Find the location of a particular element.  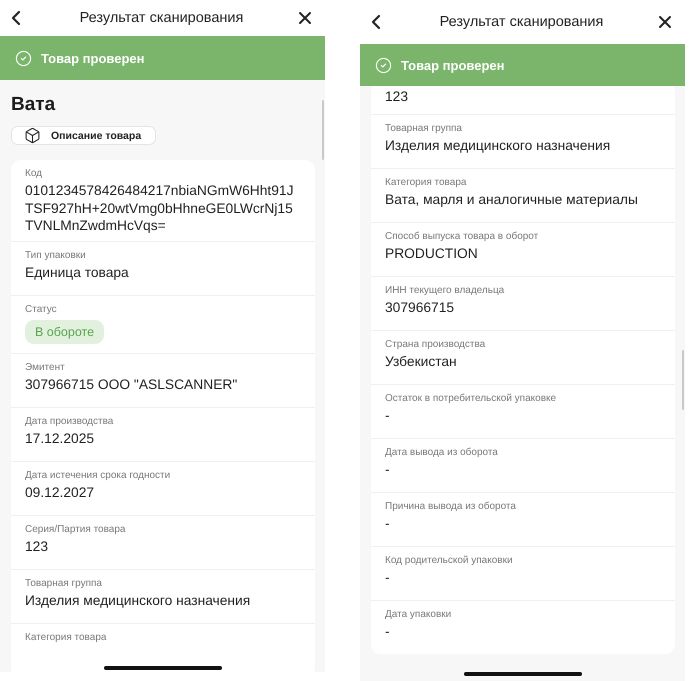

field-value: 17.12.2025 is located at coordinates (60, 438).